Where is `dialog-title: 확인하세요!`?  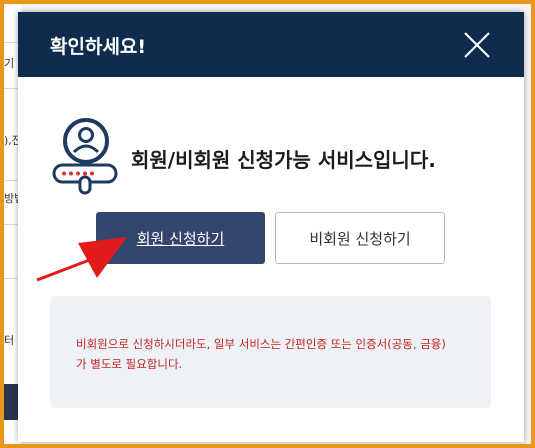 dialog-title: 확인하세요! is located at coordinates (98, 47).